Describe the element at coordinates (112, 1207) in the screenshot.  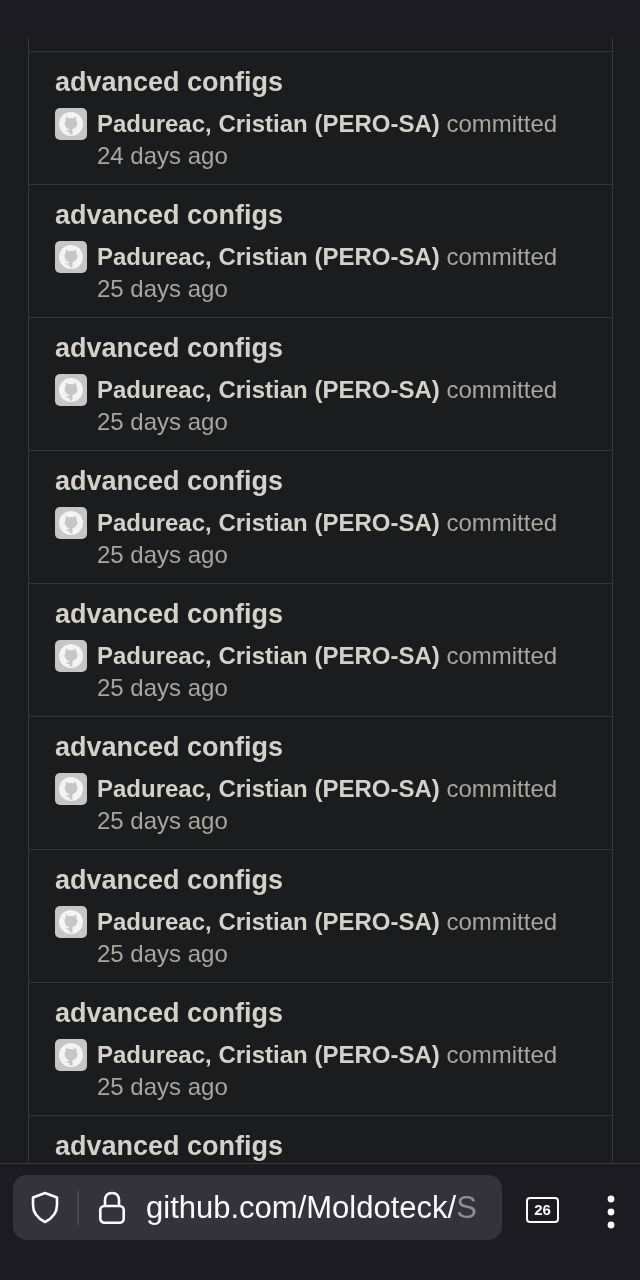
I see `lock-icon` at that location.